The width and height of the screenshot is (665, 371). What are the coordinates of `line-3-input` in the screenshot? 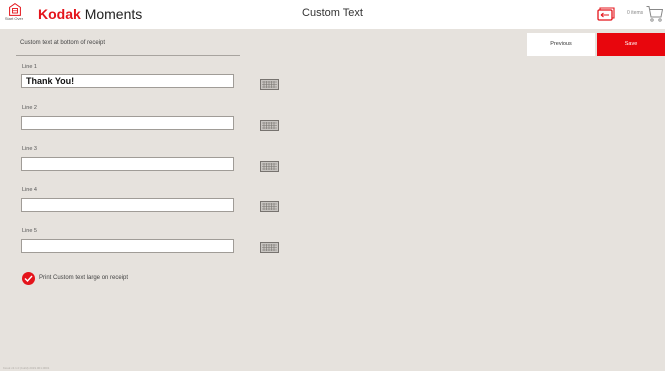 It's located at (127, 164).